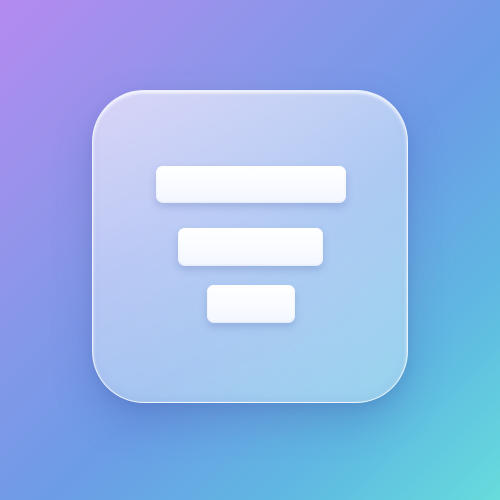  I want to click on filter-bar-top, so click(251, 184).